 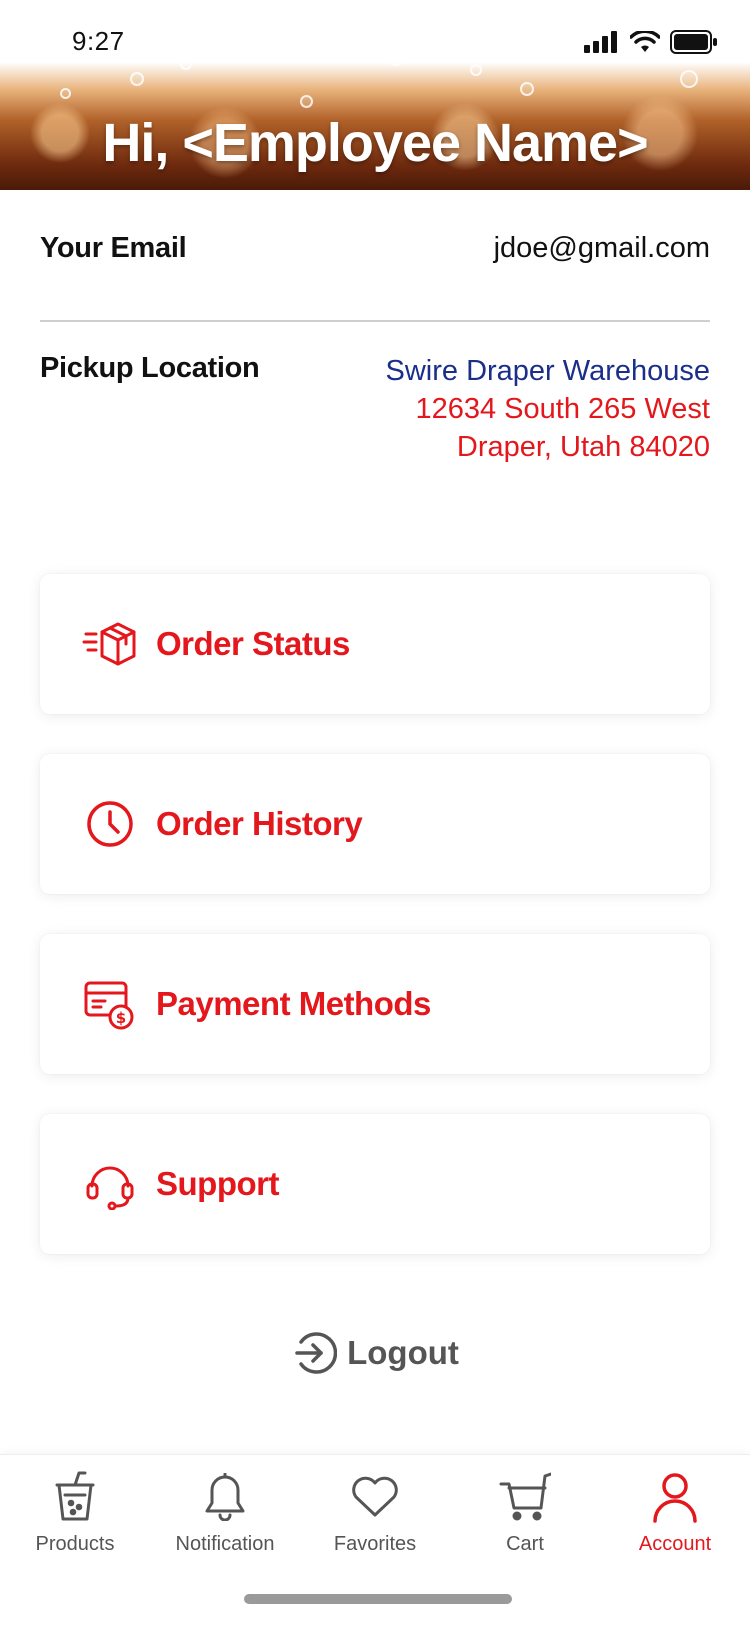 I want to click on signal-icon, so click(x=600, y=42).